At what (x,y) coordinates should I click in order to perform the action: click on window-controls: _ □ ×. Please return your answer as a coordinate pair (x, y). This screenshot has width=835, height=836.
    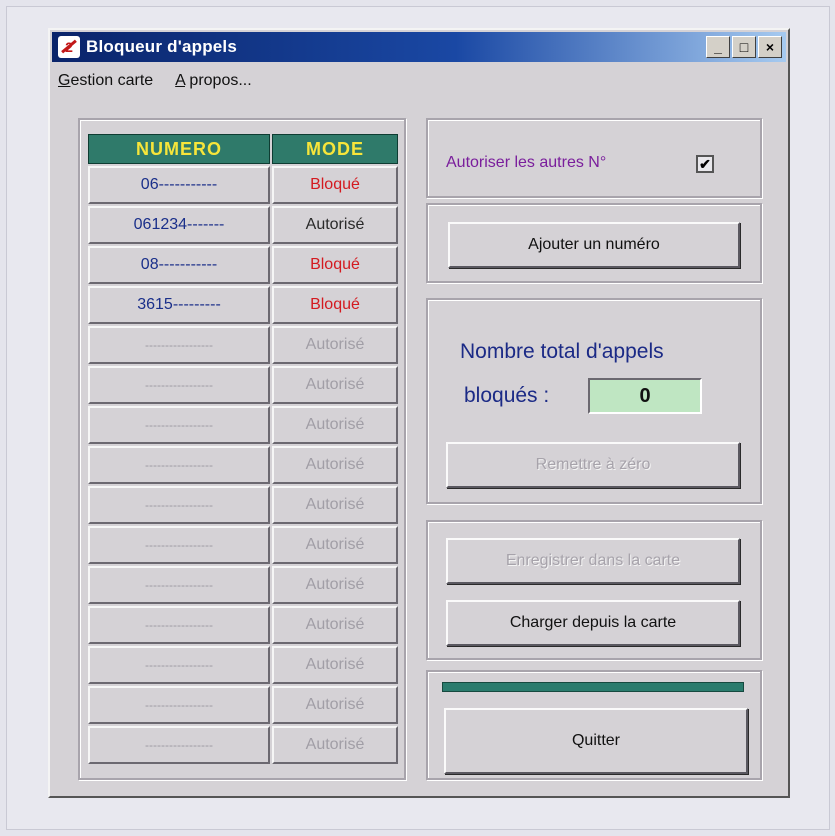
    Looking at the image, I should click on (744, 47).